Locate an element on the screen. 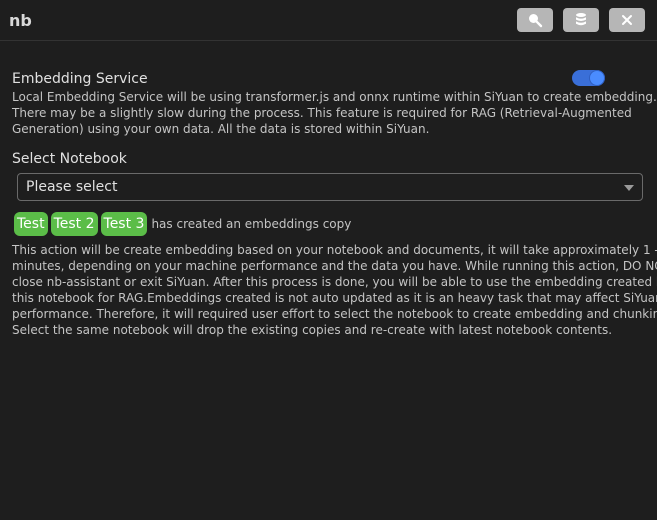 The image size is (657, 520). notebook-select: Please select is located at coordinates (330, 187).